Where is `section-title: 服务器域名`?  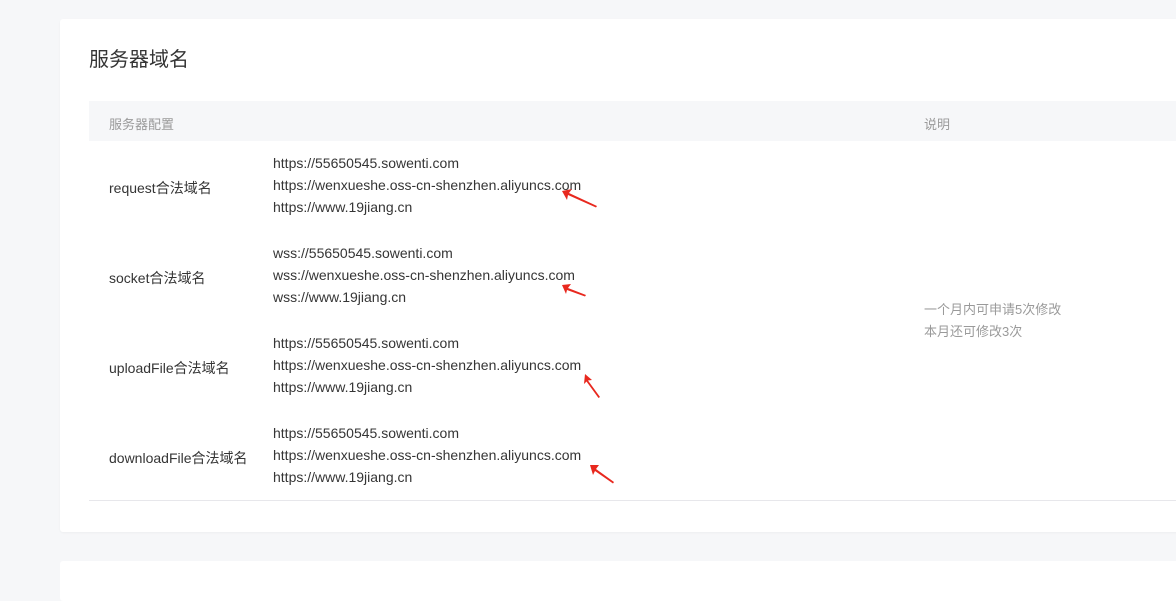
section-title: 服务器域名 is located at coordinates (139, 60).